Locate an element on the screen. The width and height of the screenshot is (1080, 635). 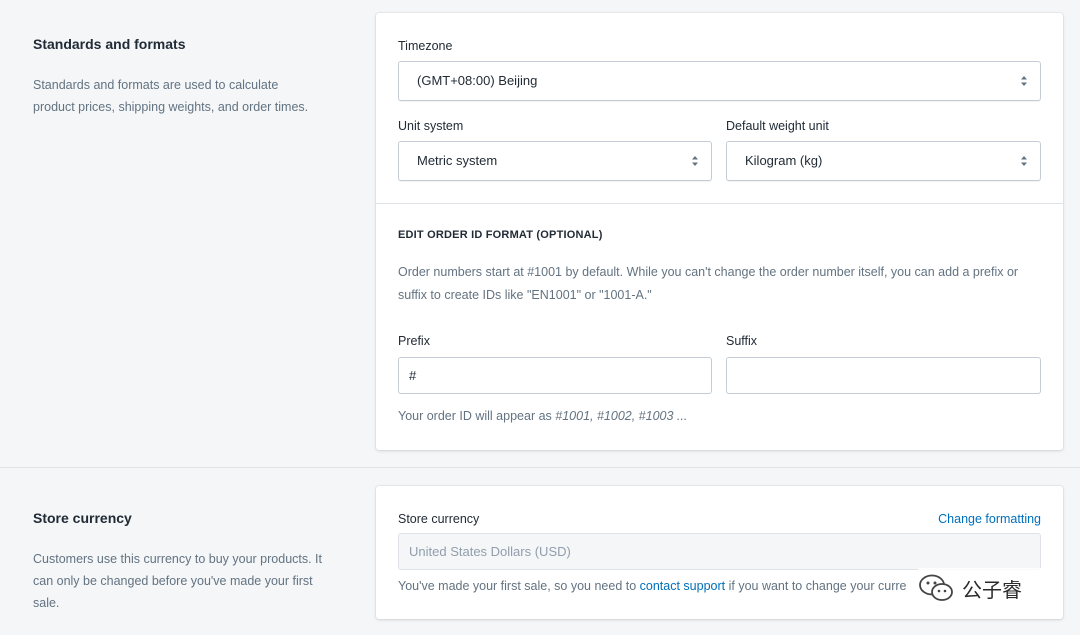
wechat-icon is located at coordinates (936, 587).